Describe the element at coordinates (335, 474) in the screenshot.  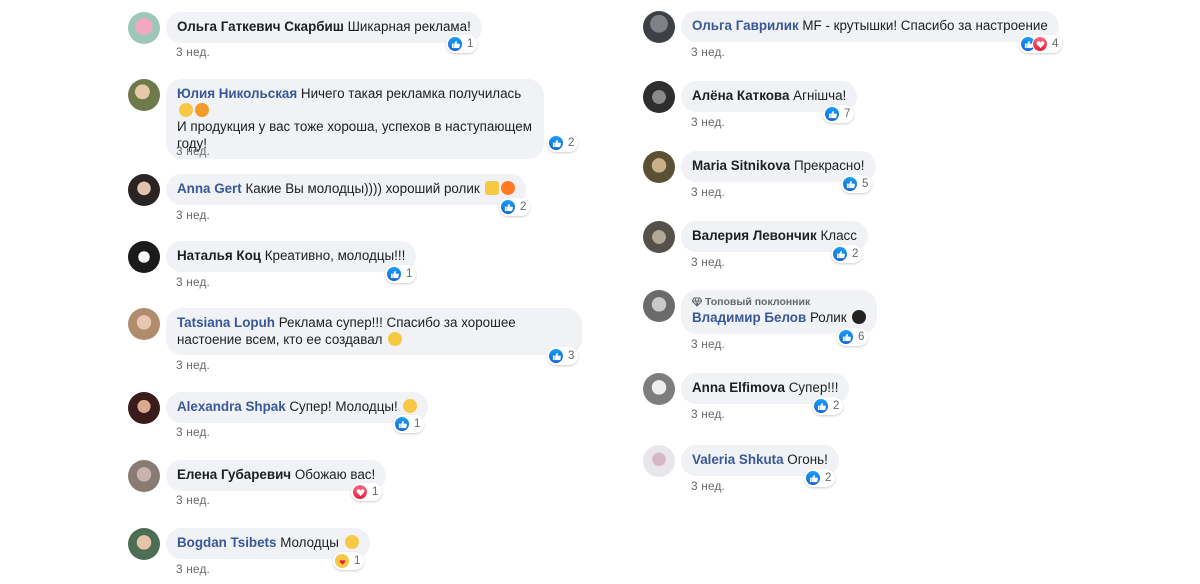
I see `comment-text: Обожаю вас!` at that location.